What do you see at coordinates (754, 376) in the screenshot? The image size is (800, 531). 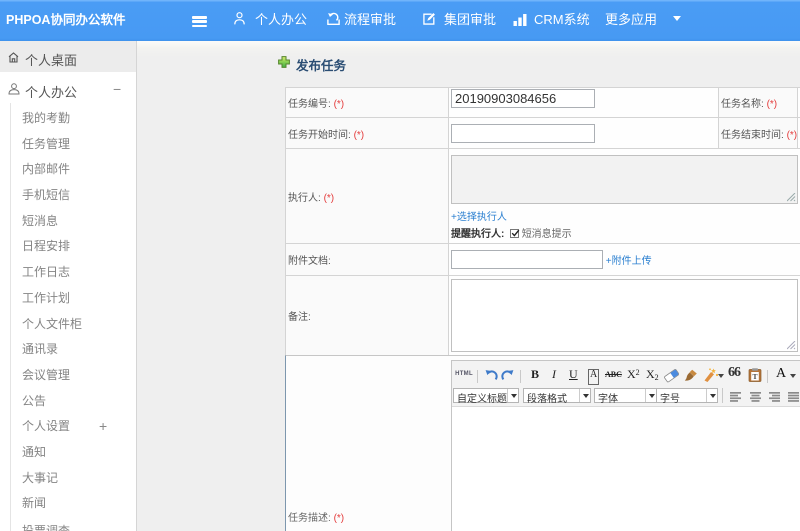 I see `svg-text: T` at bounding box center [754, 376].